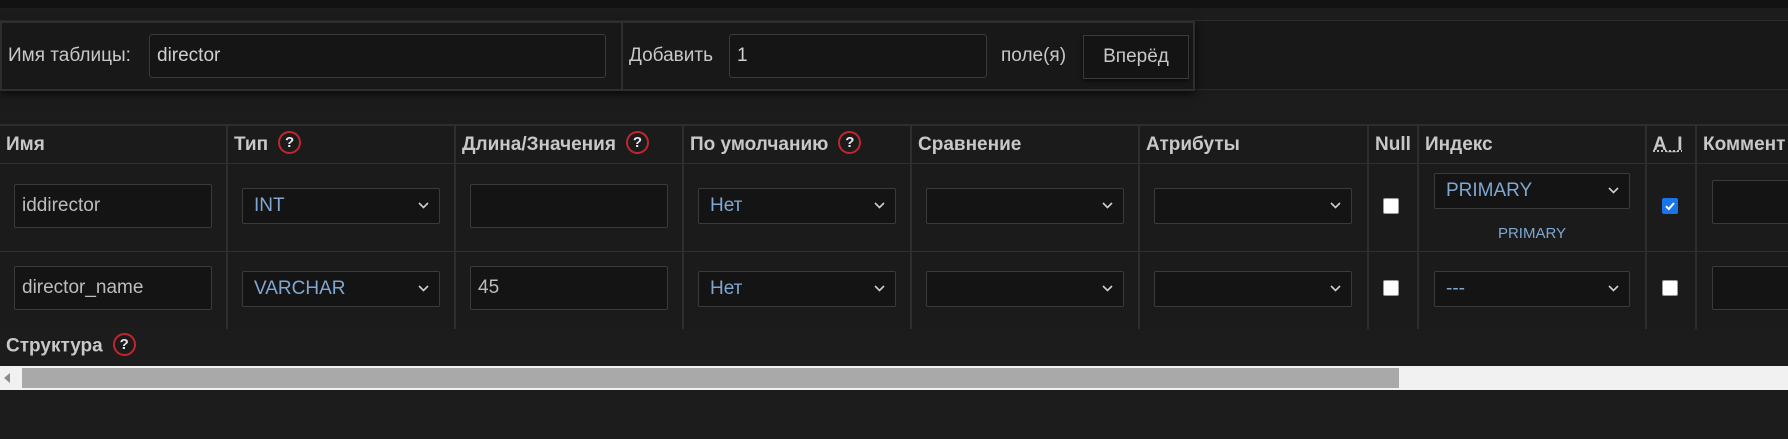  I want to click on row2-comment-input, so click(1750, 288).